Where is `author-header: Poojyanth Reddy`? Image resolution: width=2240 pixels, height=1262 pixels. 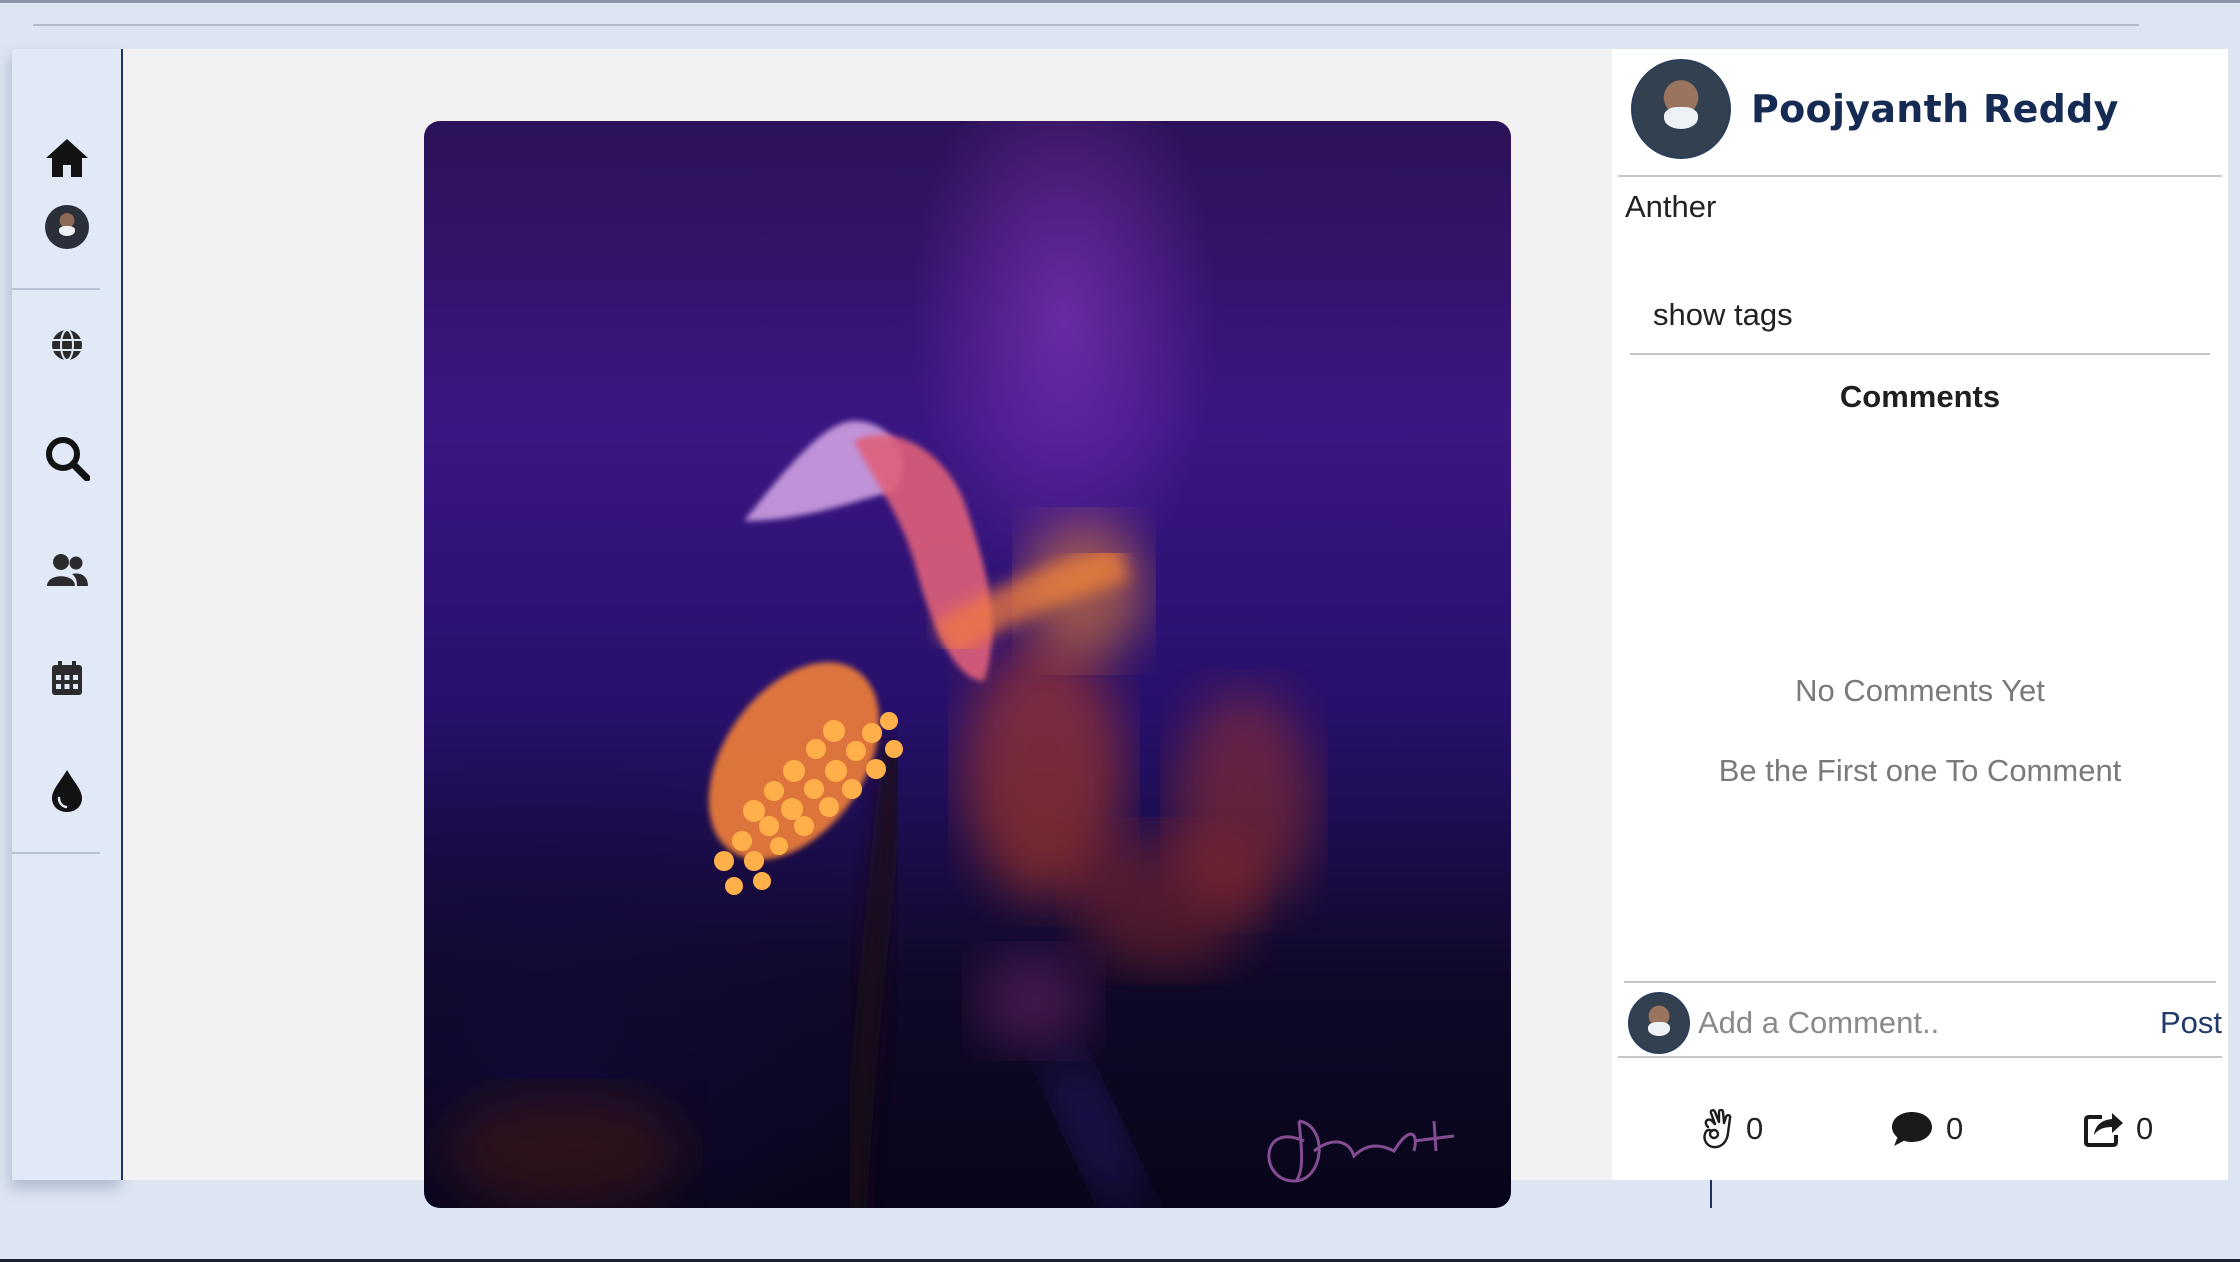
author-header: Poojyanth Reddy is located at coordinates (1875, 109).